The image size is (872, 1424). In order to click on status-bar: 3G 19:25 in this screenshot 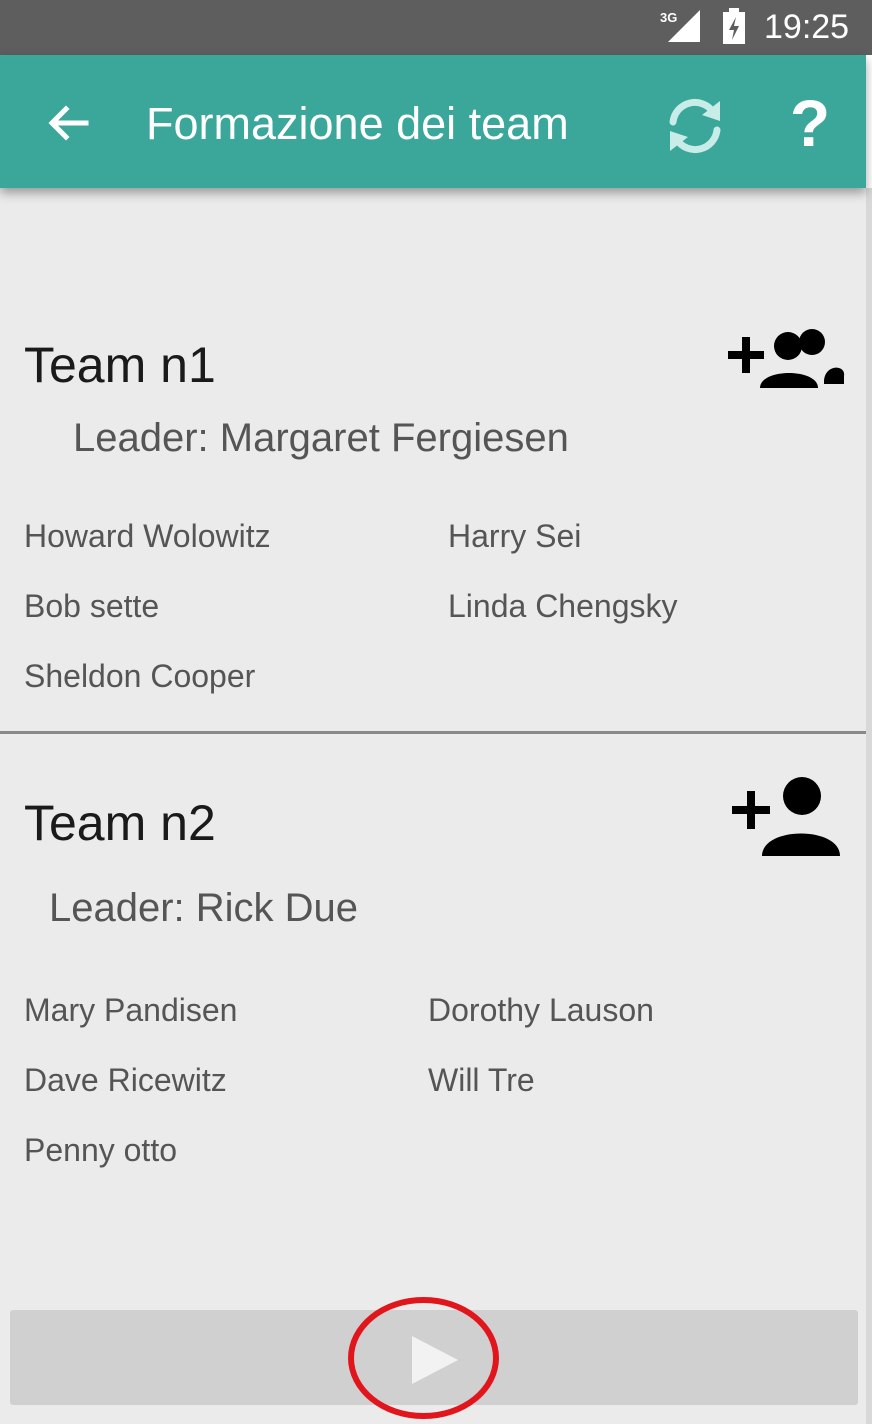, I will do `click(436, 27)`.